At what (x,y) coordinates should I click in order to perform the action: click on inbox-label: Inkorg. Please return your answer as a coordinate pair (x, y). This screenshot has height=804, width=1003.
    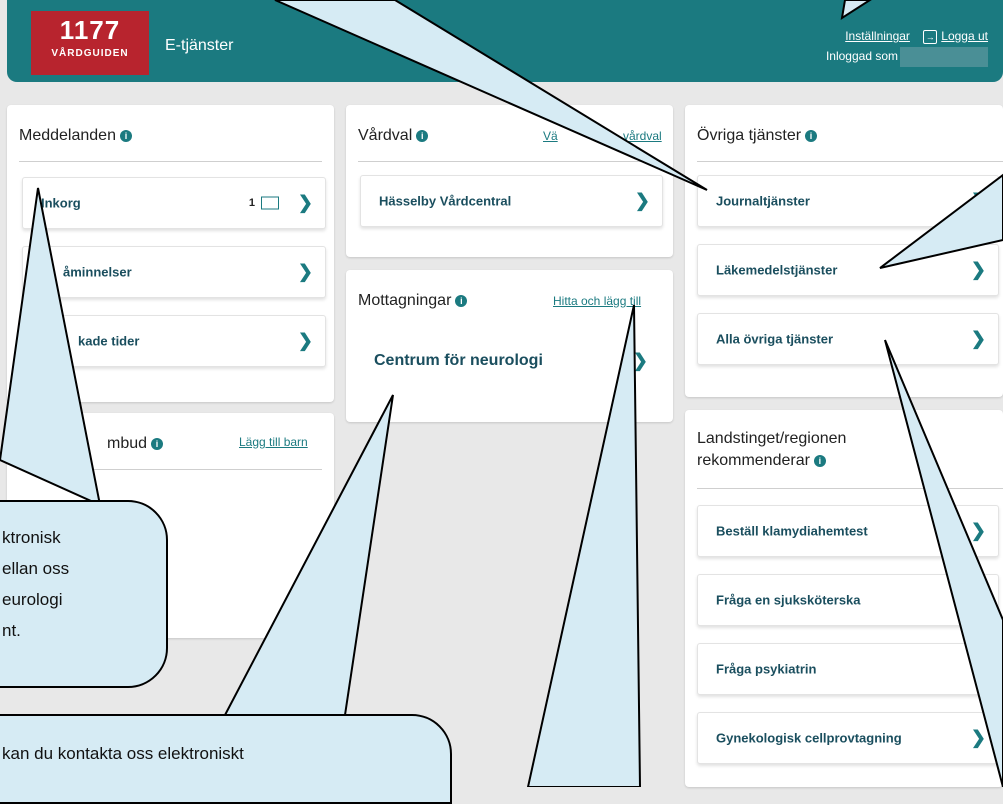
    Looking at the image, I should click on (61, 203).